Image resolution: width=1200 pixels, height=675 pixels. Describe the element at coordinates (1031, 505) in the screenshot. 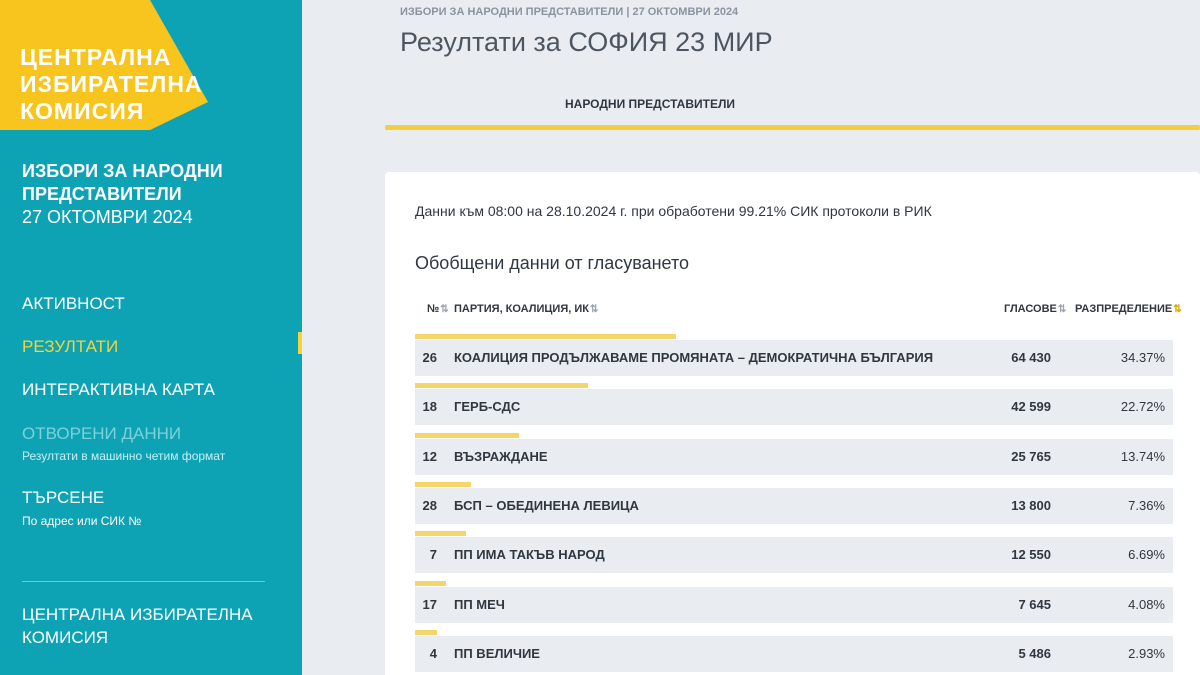

I see `votes-count: 13 800` at that location.